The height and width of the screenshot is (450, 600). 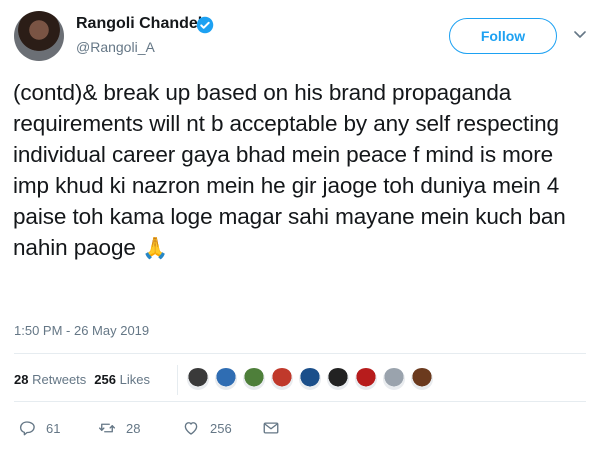 What do you see at coordinates (133, 428) in the screenshot?
I see `retweet-count: 28` at bounding box center [133, 428].